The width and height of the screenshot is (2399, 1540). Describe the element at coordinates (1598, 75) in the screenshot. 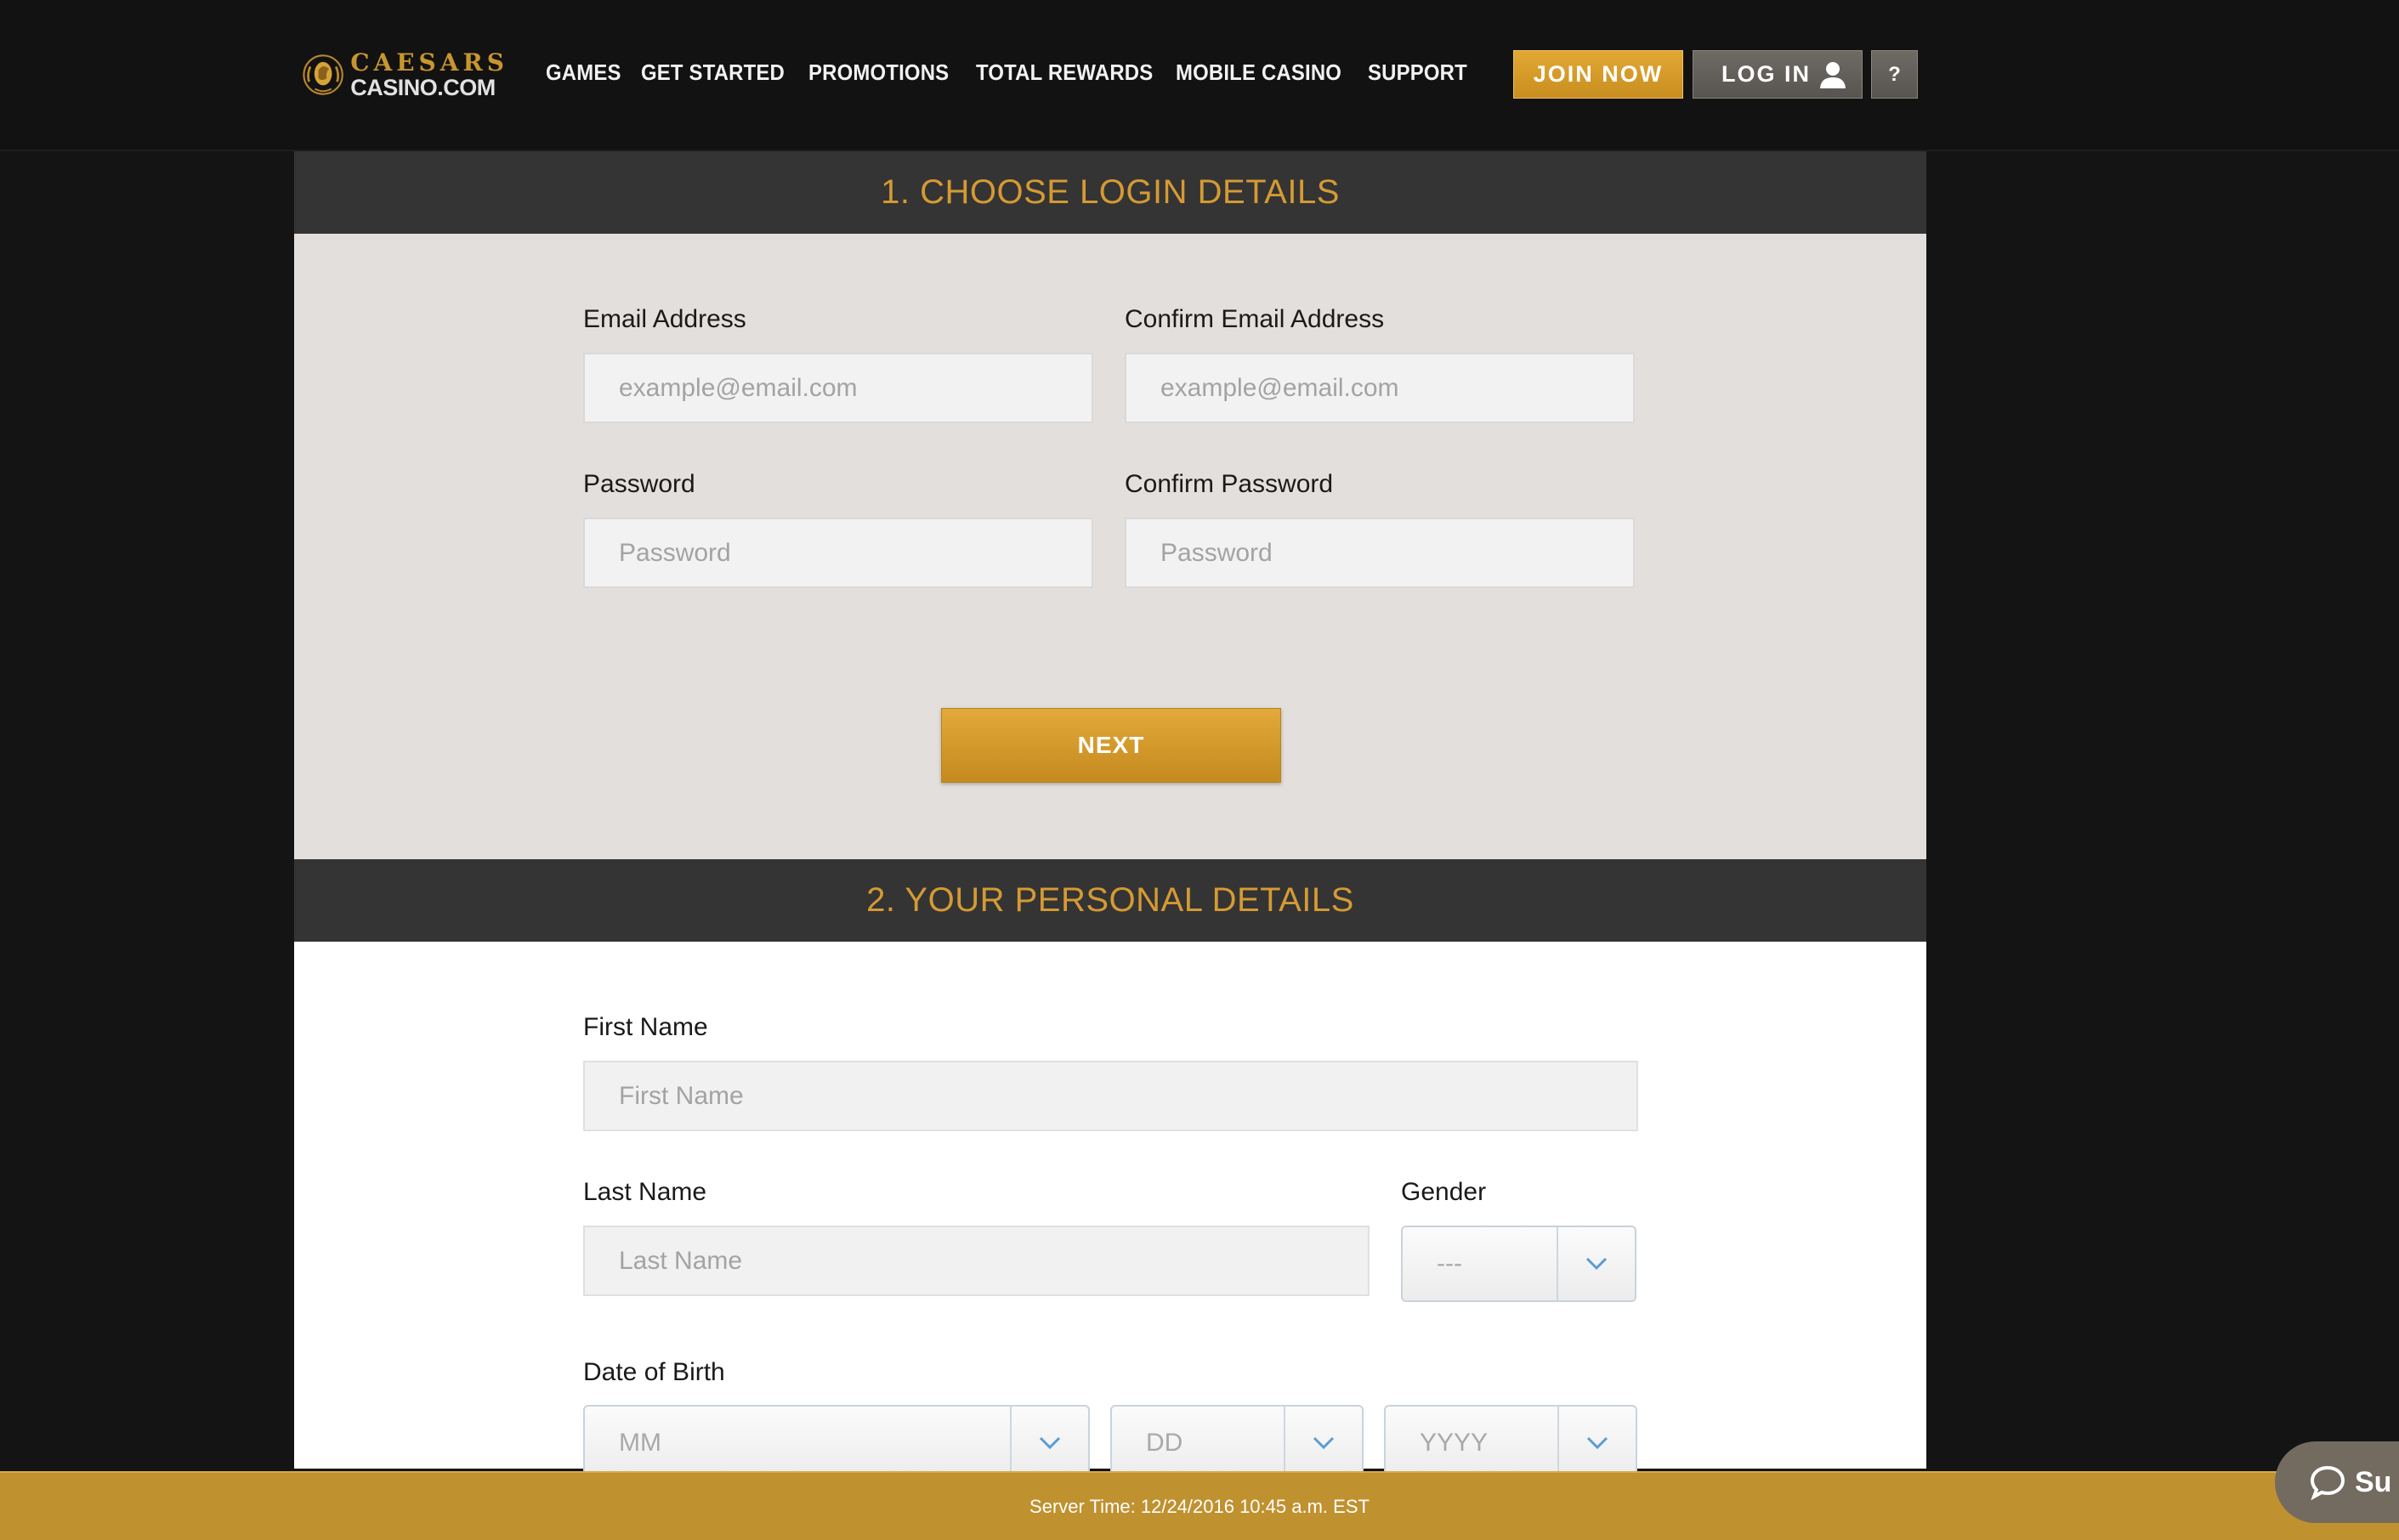

I see `join-now-button: JOIN NOW` at that location.